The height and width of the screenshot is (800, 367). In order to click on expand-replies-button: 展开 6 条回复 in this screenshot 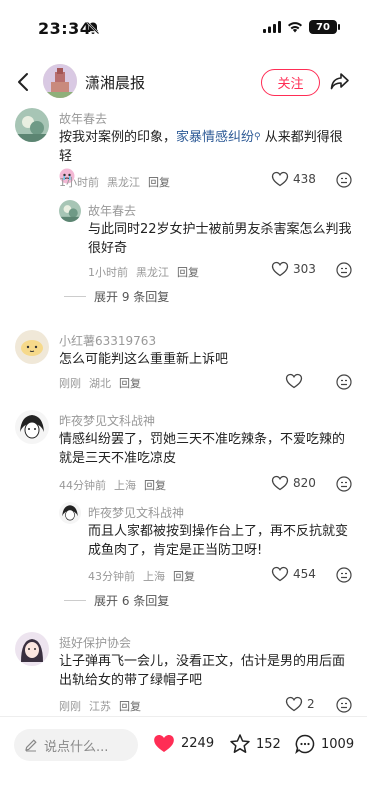, I will do `click(116, 600)`.